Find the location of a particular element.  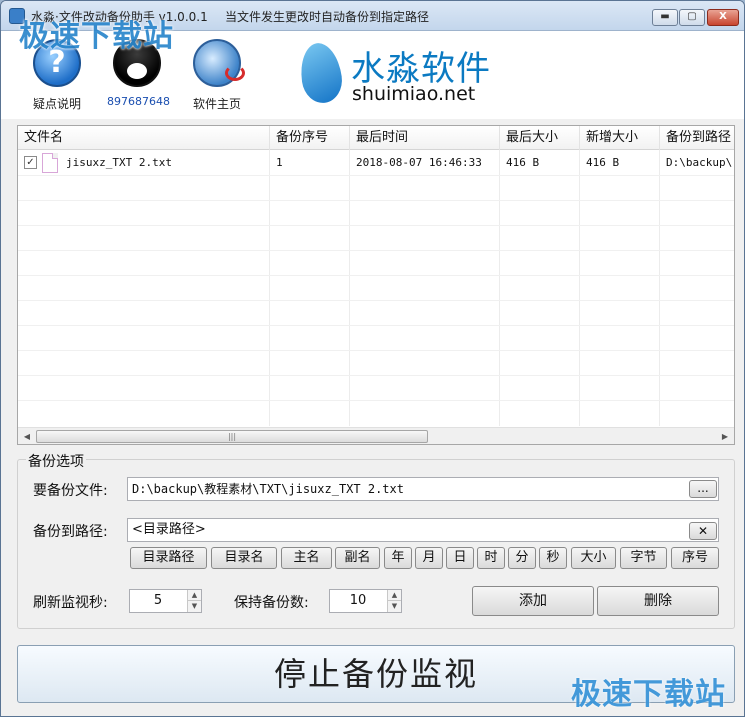

token-button-main-name: 主名 is located at coordinates (306, 558).